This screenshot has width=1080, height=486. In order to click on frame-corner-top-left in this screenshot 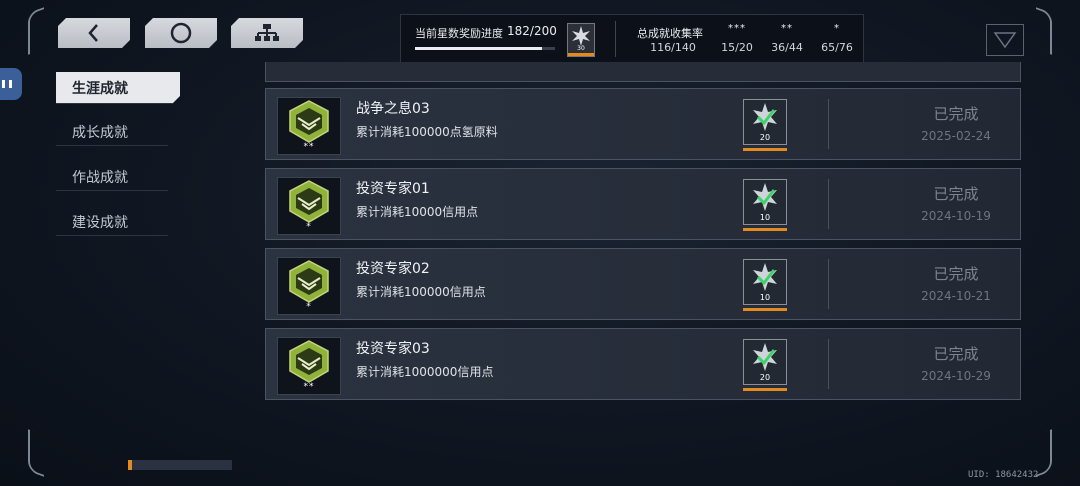, I will do `click(36, 31)`.